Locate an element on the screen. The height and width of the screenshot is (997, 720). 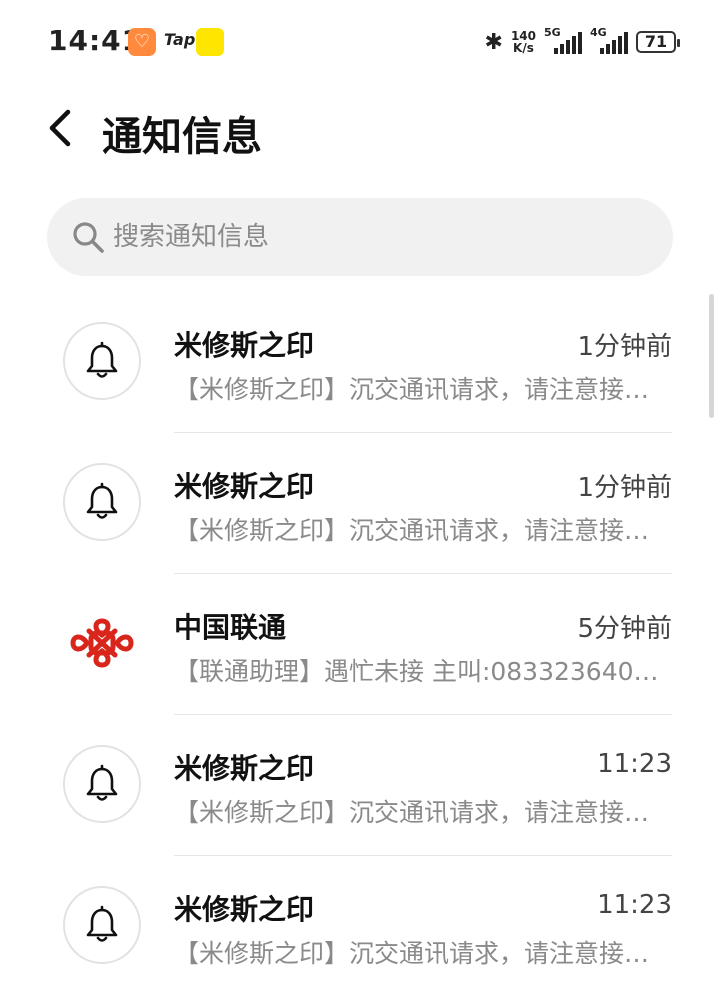
yellow-app-icon is located at coordinates (210, 42).